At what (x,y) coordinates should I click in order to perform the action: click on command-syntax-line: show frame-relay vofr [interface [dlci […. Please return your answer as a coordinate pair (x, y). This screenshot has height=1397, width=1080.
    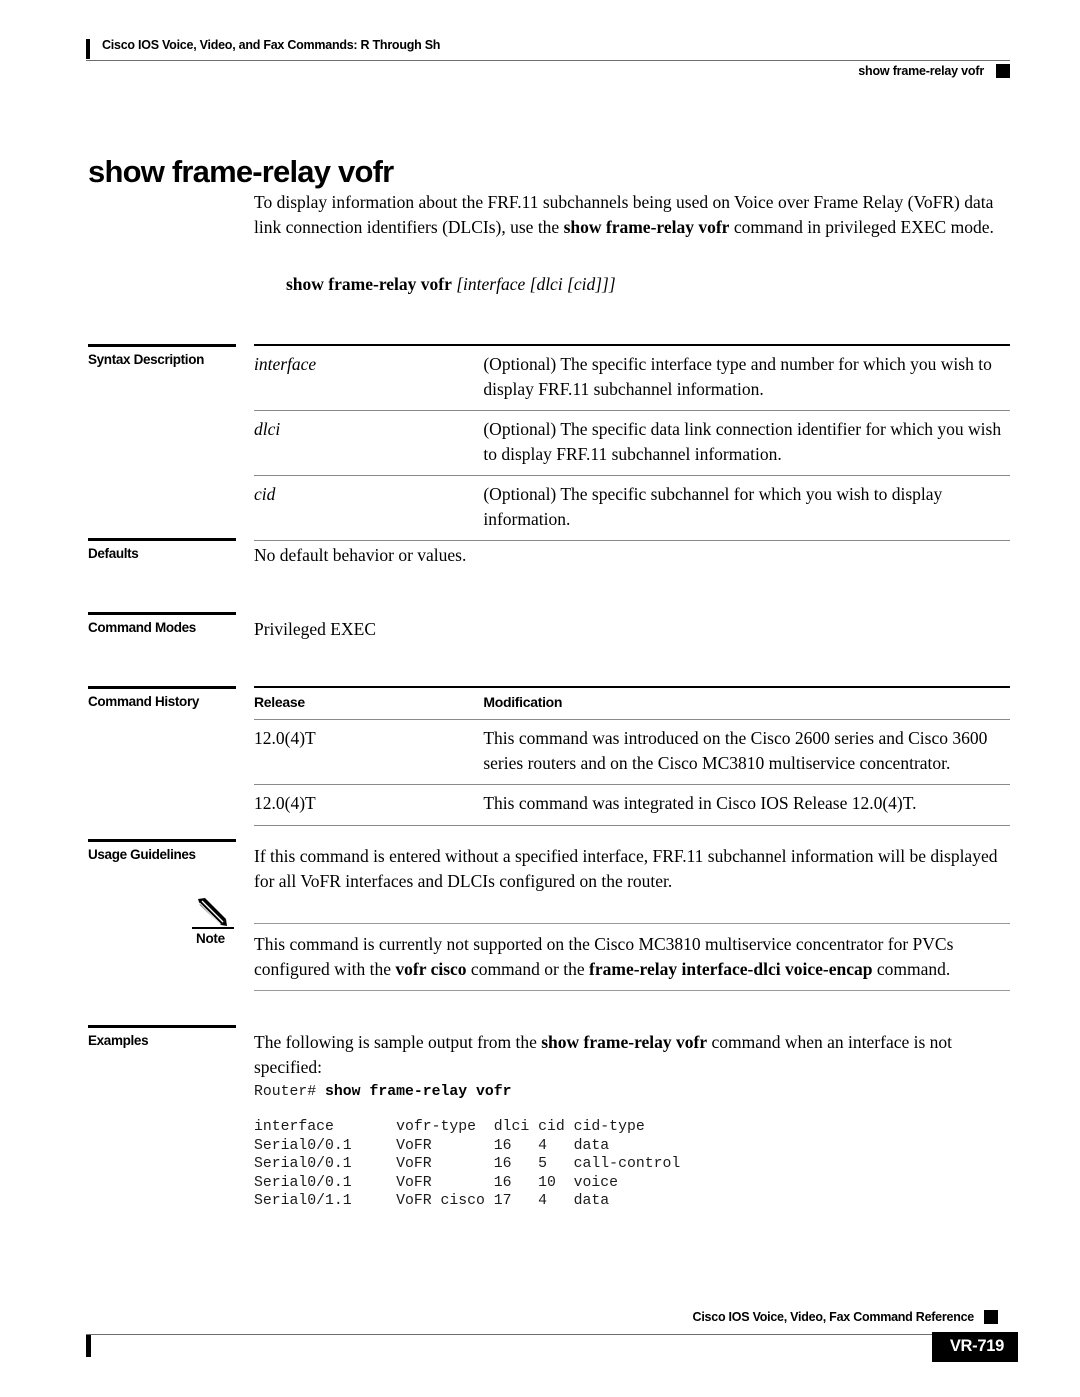
    Looking at the image, I should click on (451, 284).